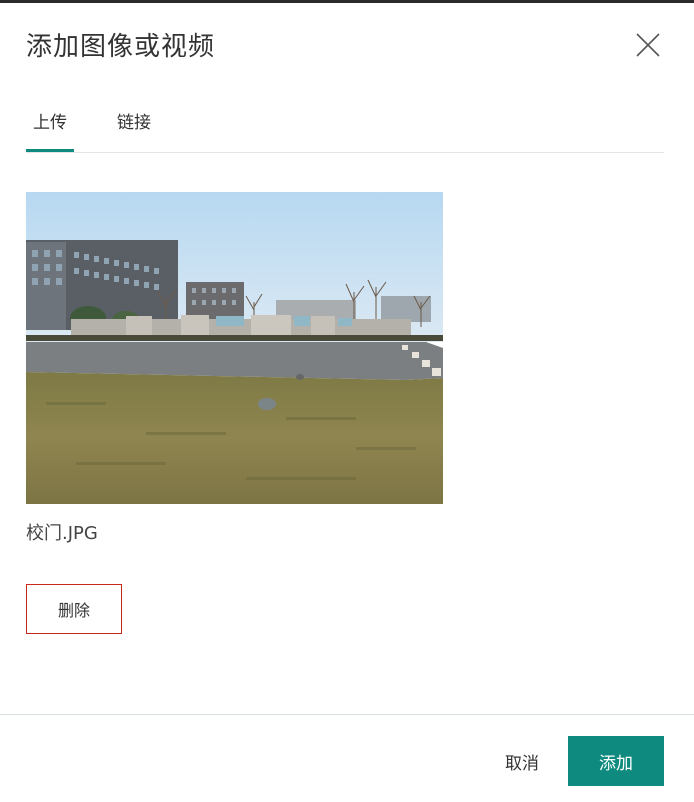 The width and height of the screenshot is (694, 802). I want to click on window-top-strip, so click(347, 1).